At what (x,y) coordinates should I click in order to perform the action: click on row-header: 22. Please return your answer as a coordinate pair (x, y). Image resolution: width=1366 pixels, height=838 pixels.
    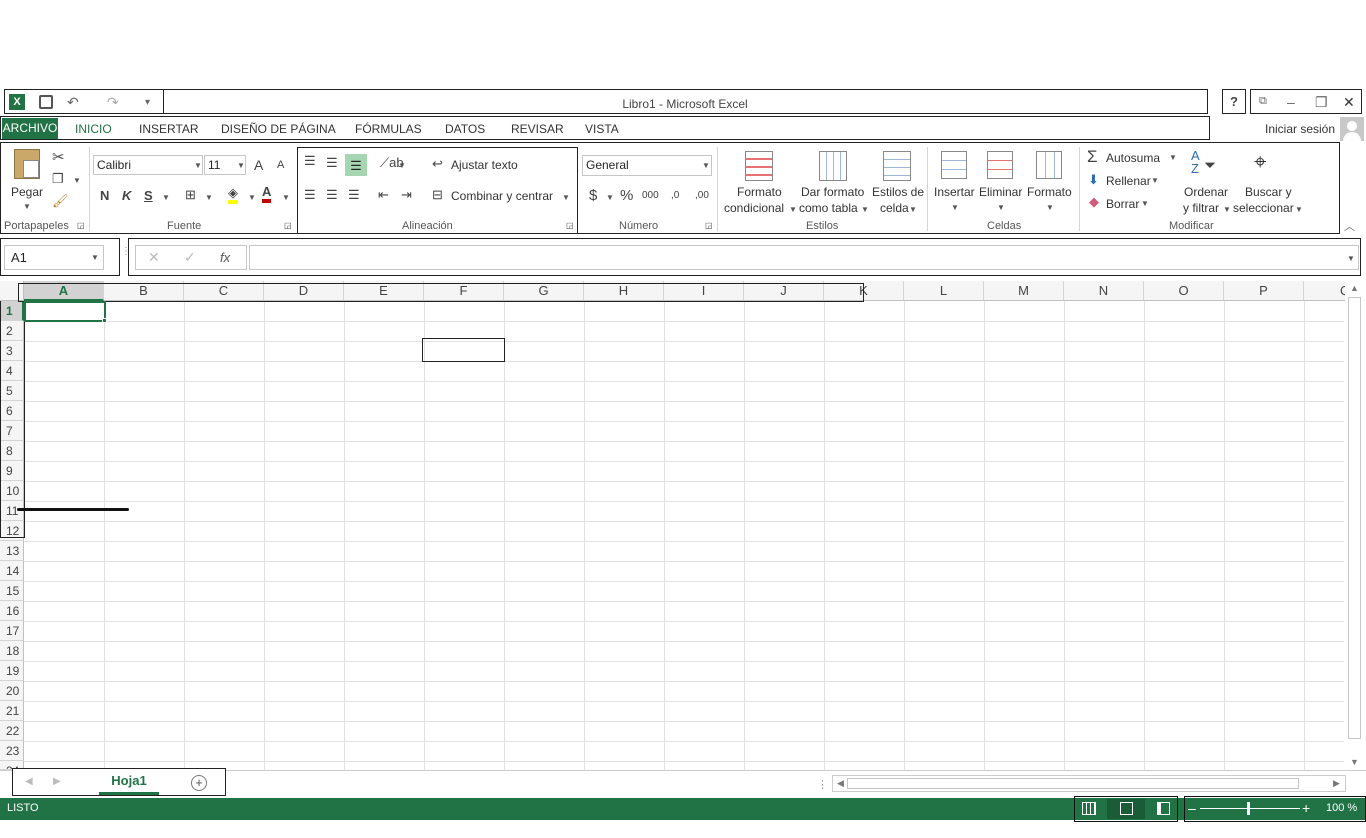
    Looking at the image, I should click on (12, 731).